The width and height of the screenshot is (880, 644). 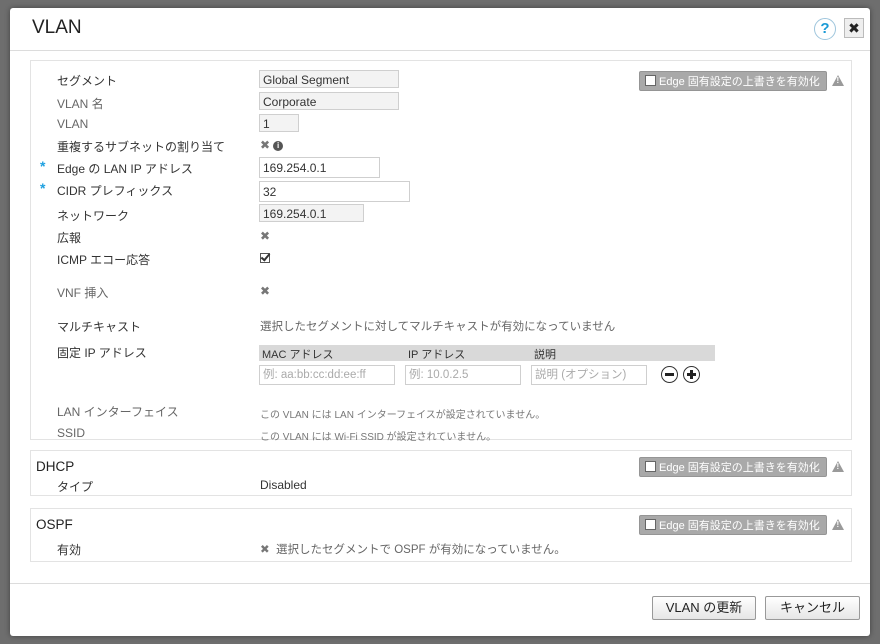 I want to click on vnf-insertion-label: VNF 挿入, so click(x=83, y=293).